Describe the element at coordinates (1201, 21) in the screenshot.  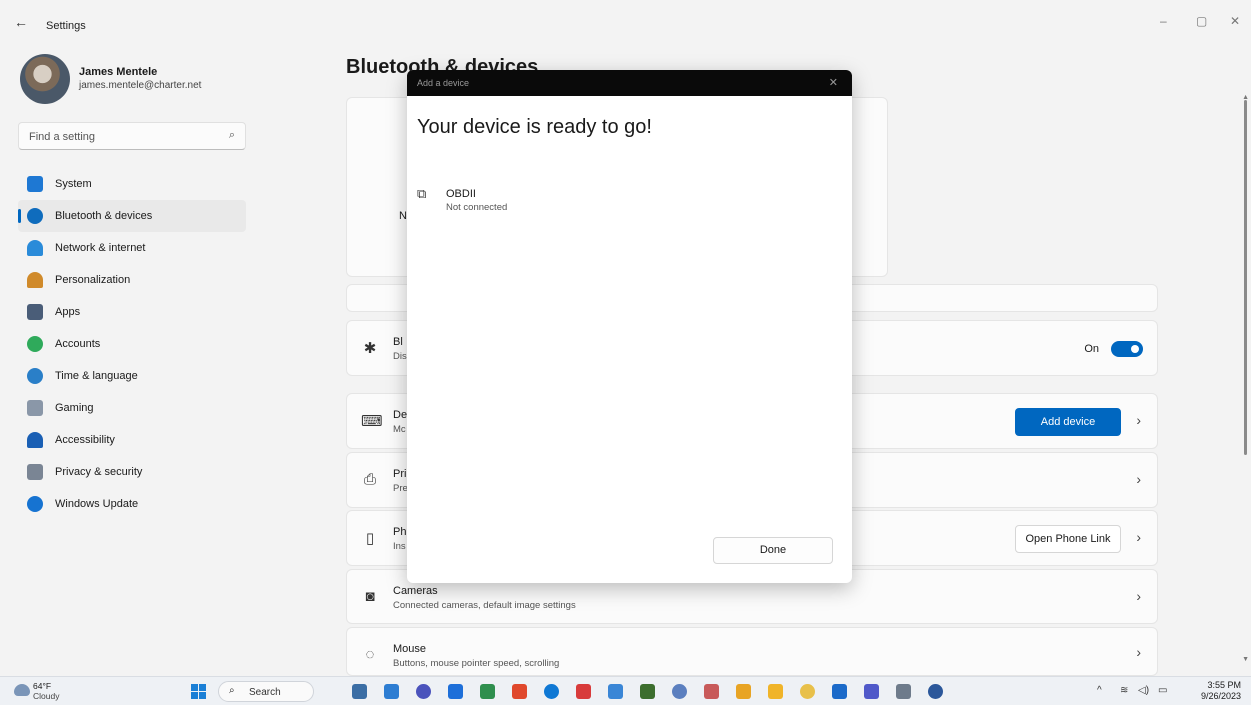
I see `maximize-button: ▢` at that location.